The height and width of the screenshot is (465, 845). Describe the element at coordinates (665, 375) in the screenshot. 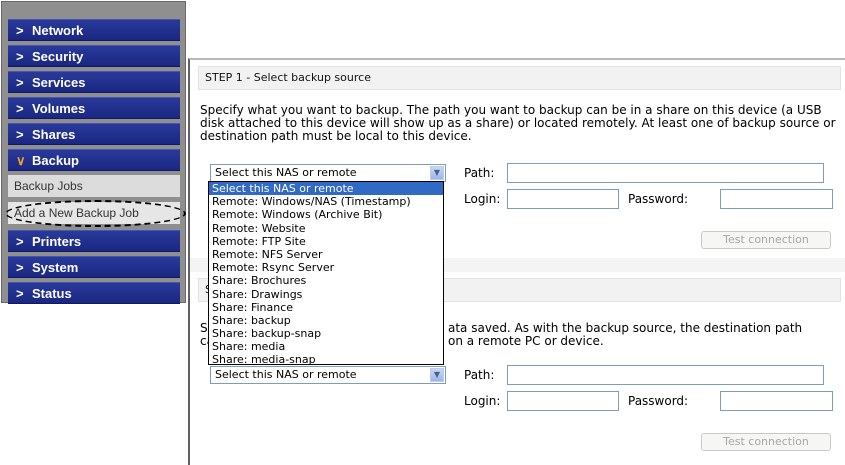

I see `destination-path-input` at that location.